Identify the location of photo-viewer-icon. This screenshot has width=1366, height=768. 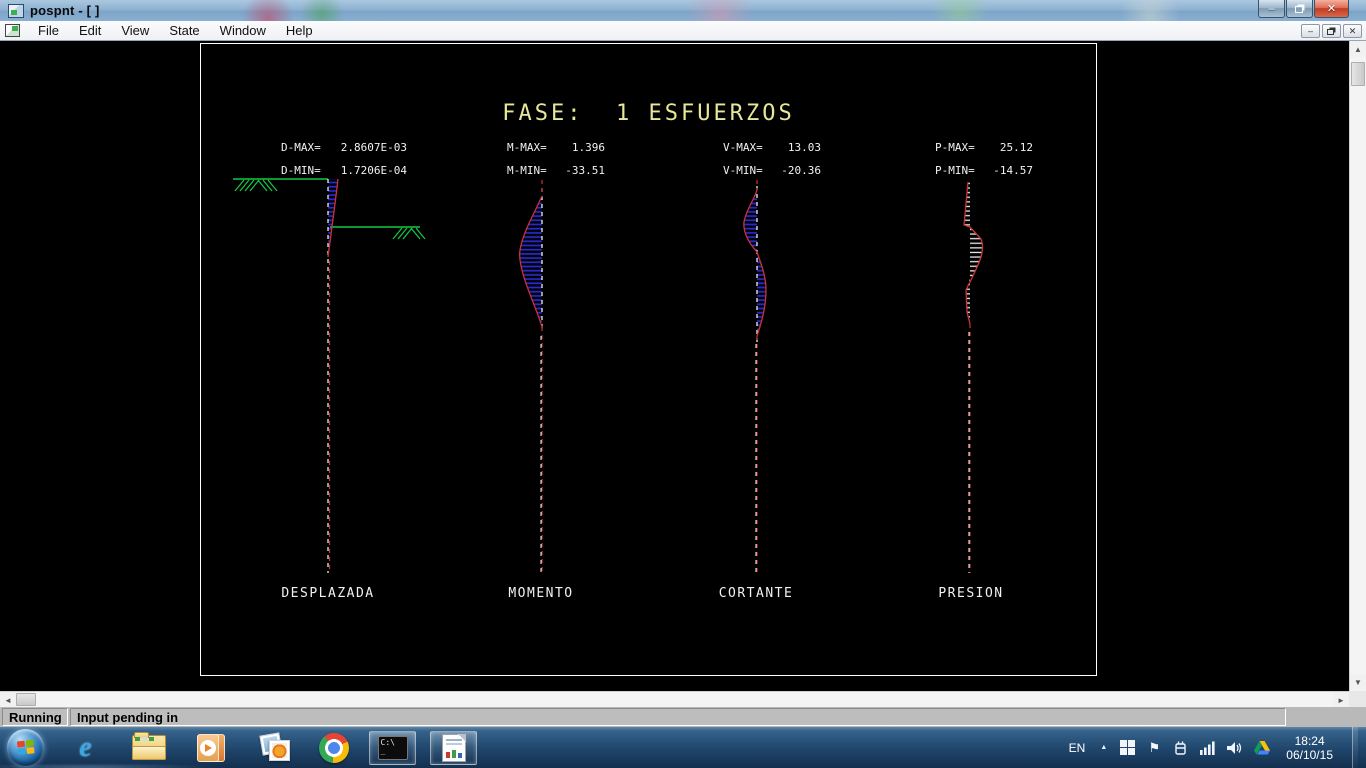
(274, 746).